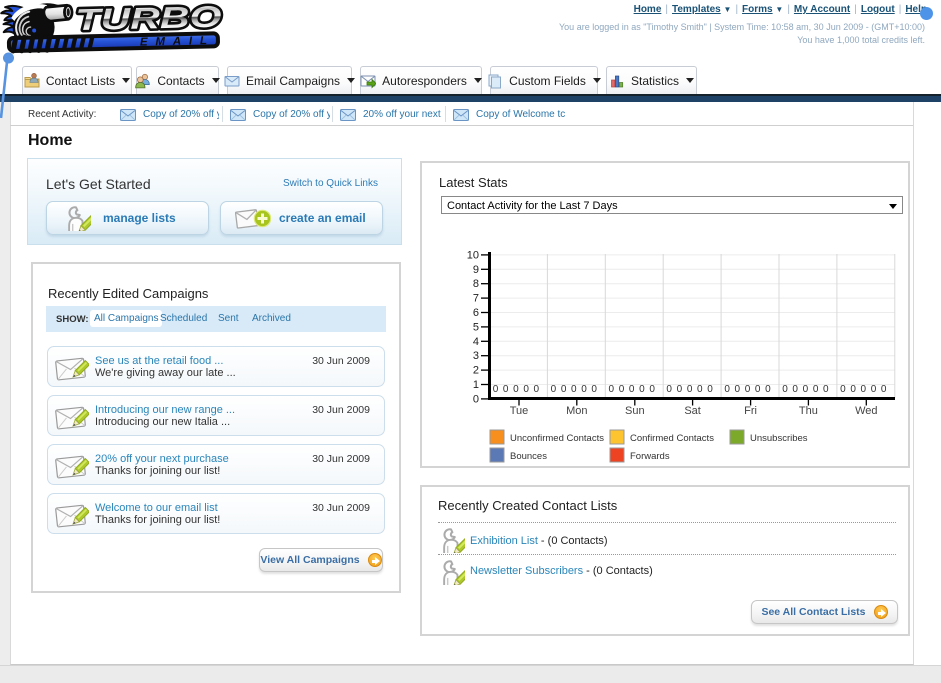 The image size is (941, 683). Describe the element at coordinates (779, 438) in the screenshot. I see `svg-text: Unsubscribes` at that location.